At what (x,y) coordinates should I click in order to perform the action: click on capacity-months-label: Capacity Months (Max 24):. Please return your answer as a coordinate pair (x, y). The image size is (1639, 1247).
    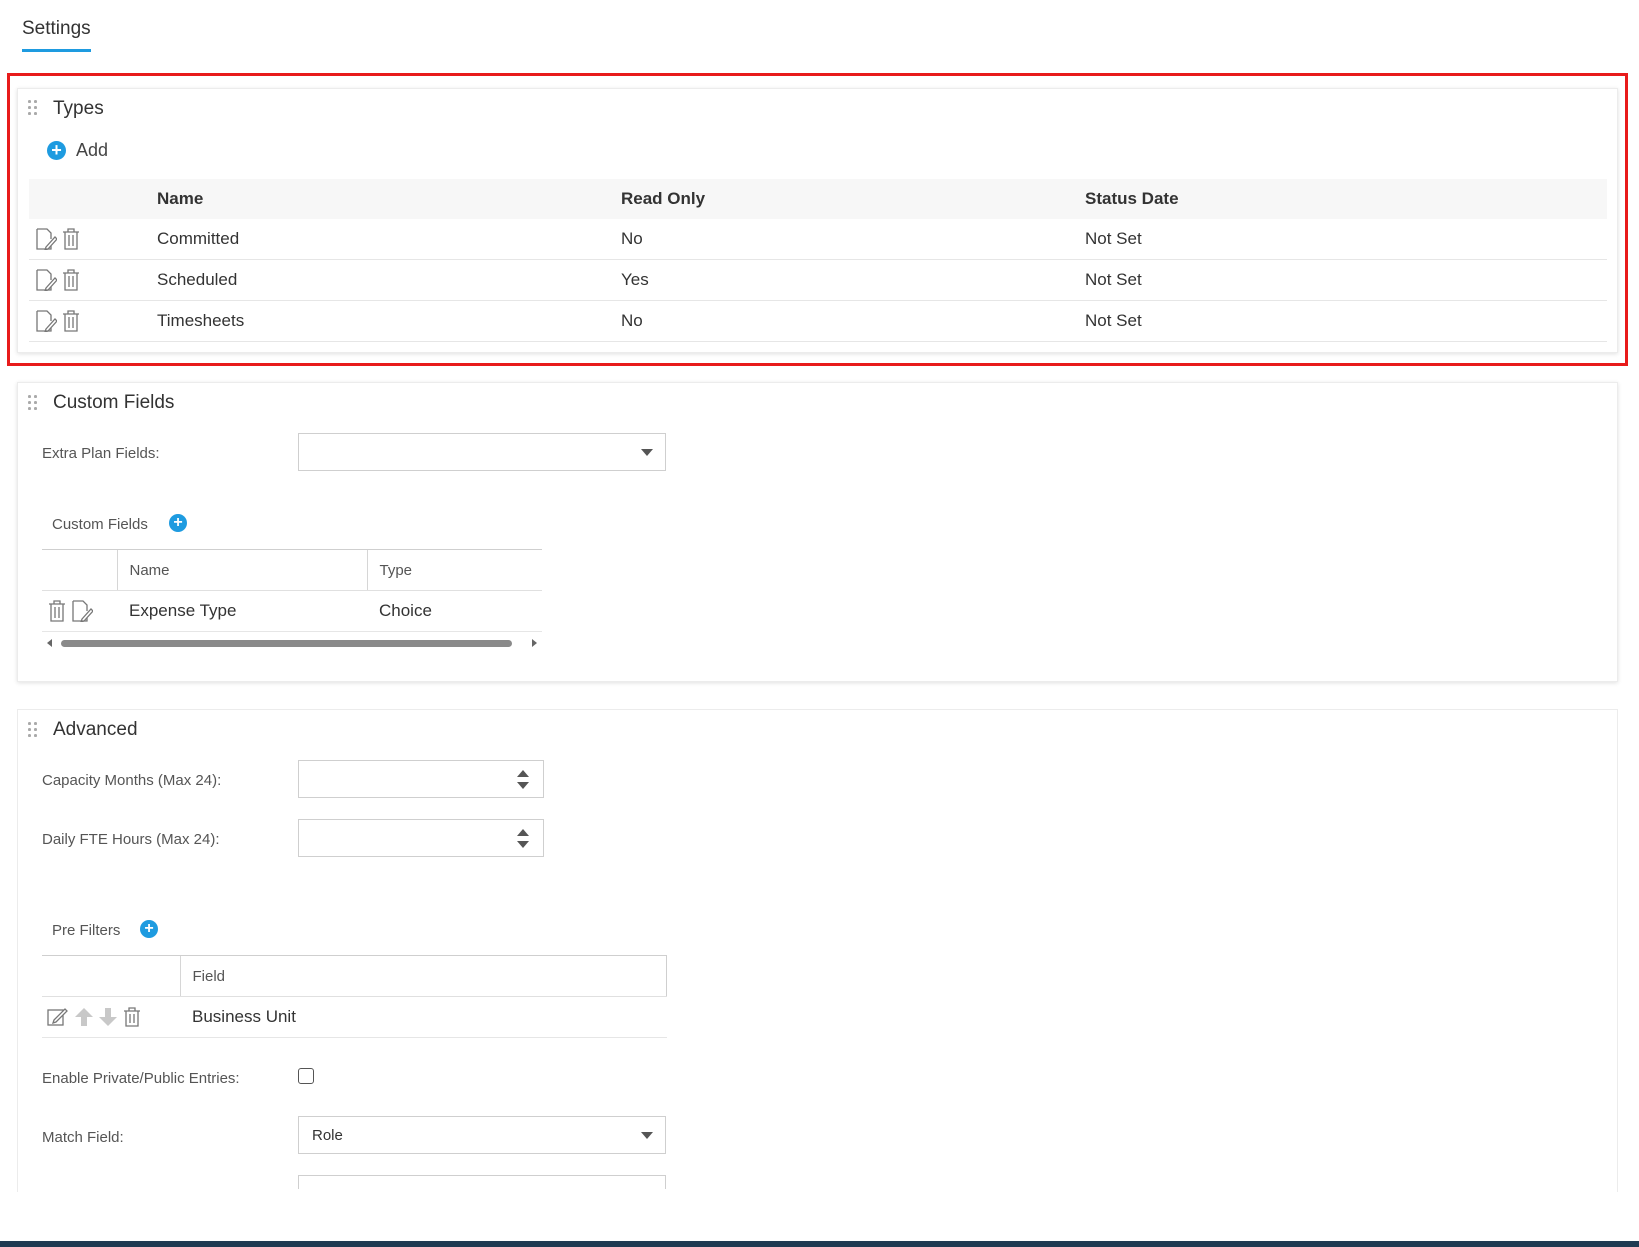
    Looking at the image, I should click on (132, 780).